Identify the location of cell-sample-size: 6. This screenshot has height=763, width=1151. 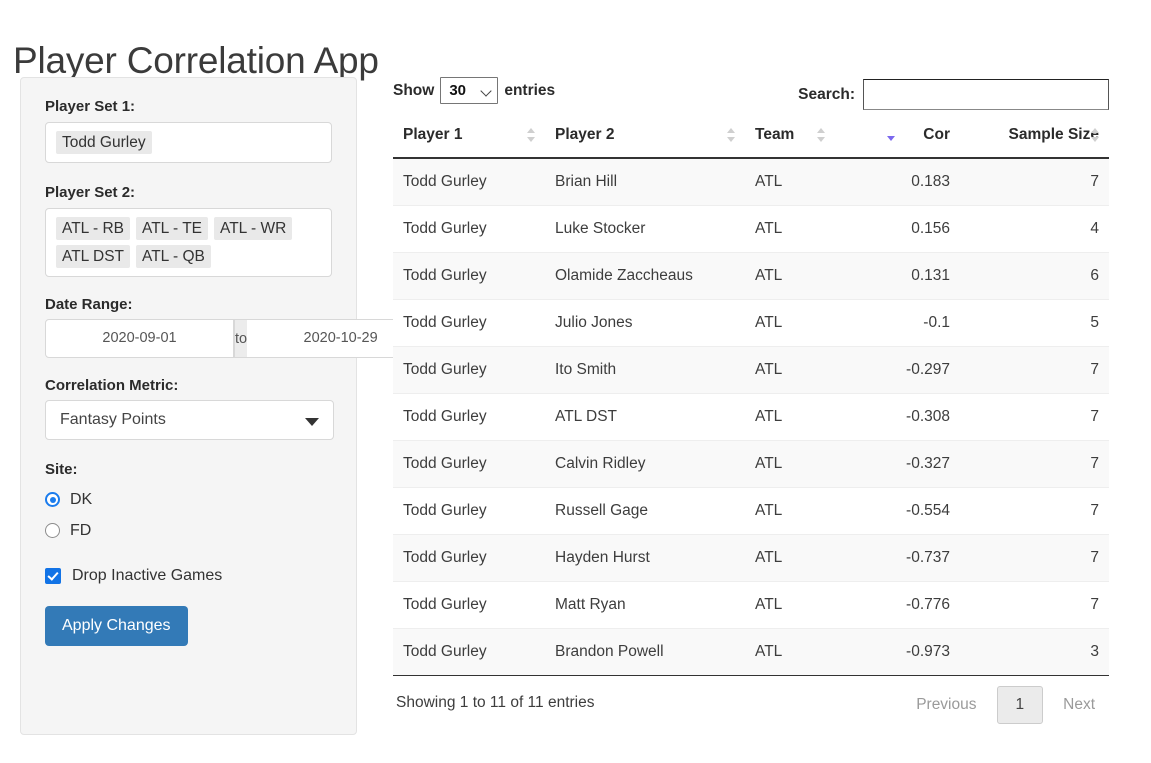
(1034, 276).